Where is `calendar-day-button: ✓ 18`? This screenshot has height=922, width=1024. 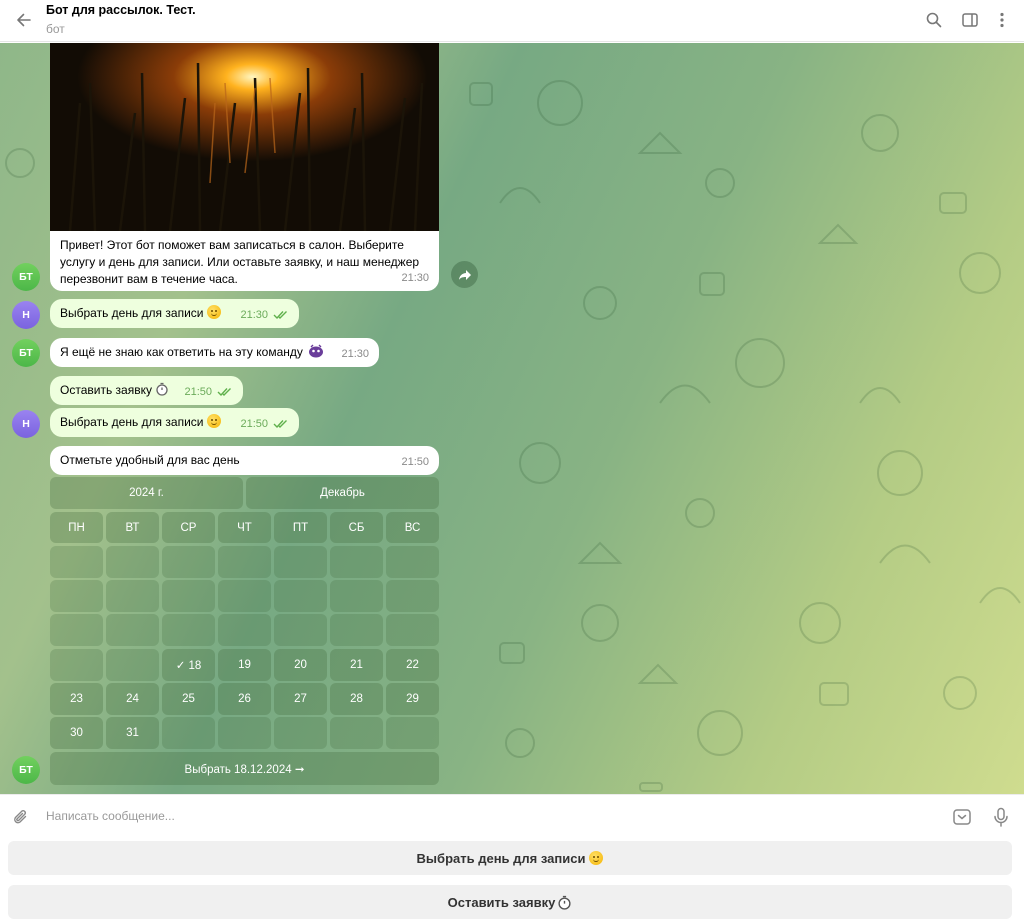 calendar-day-button: ✓ 18 is located at coordinates (188, 665).